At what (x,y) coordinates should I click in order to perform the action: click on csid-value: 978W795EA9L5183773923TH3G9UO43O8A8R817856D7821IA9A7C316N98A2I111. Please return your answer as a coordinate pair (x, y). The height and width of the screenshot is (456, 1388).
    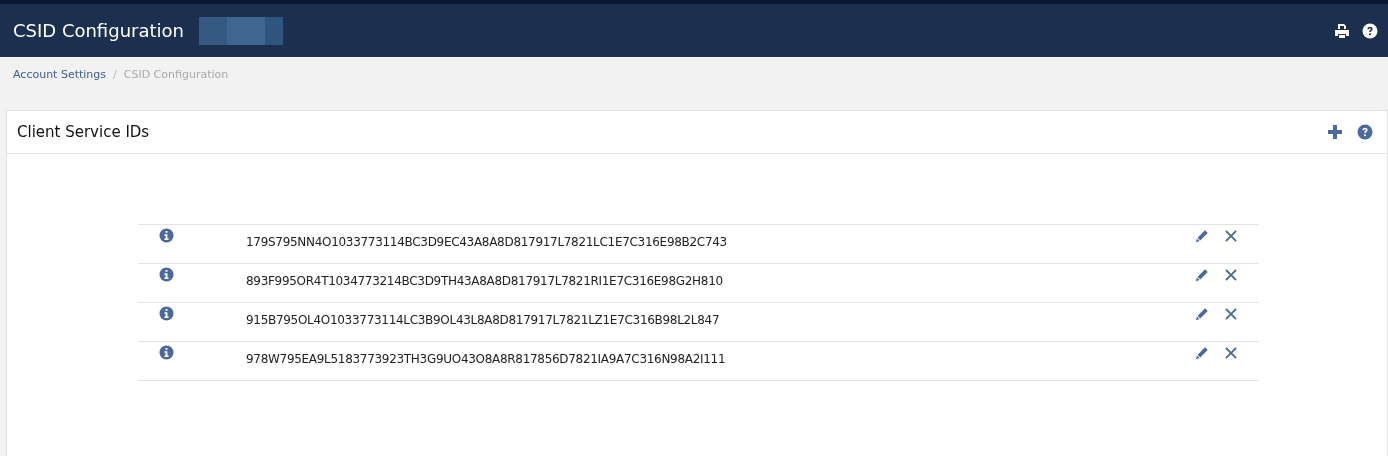
    Looking at the image, I should click on (486, 359).